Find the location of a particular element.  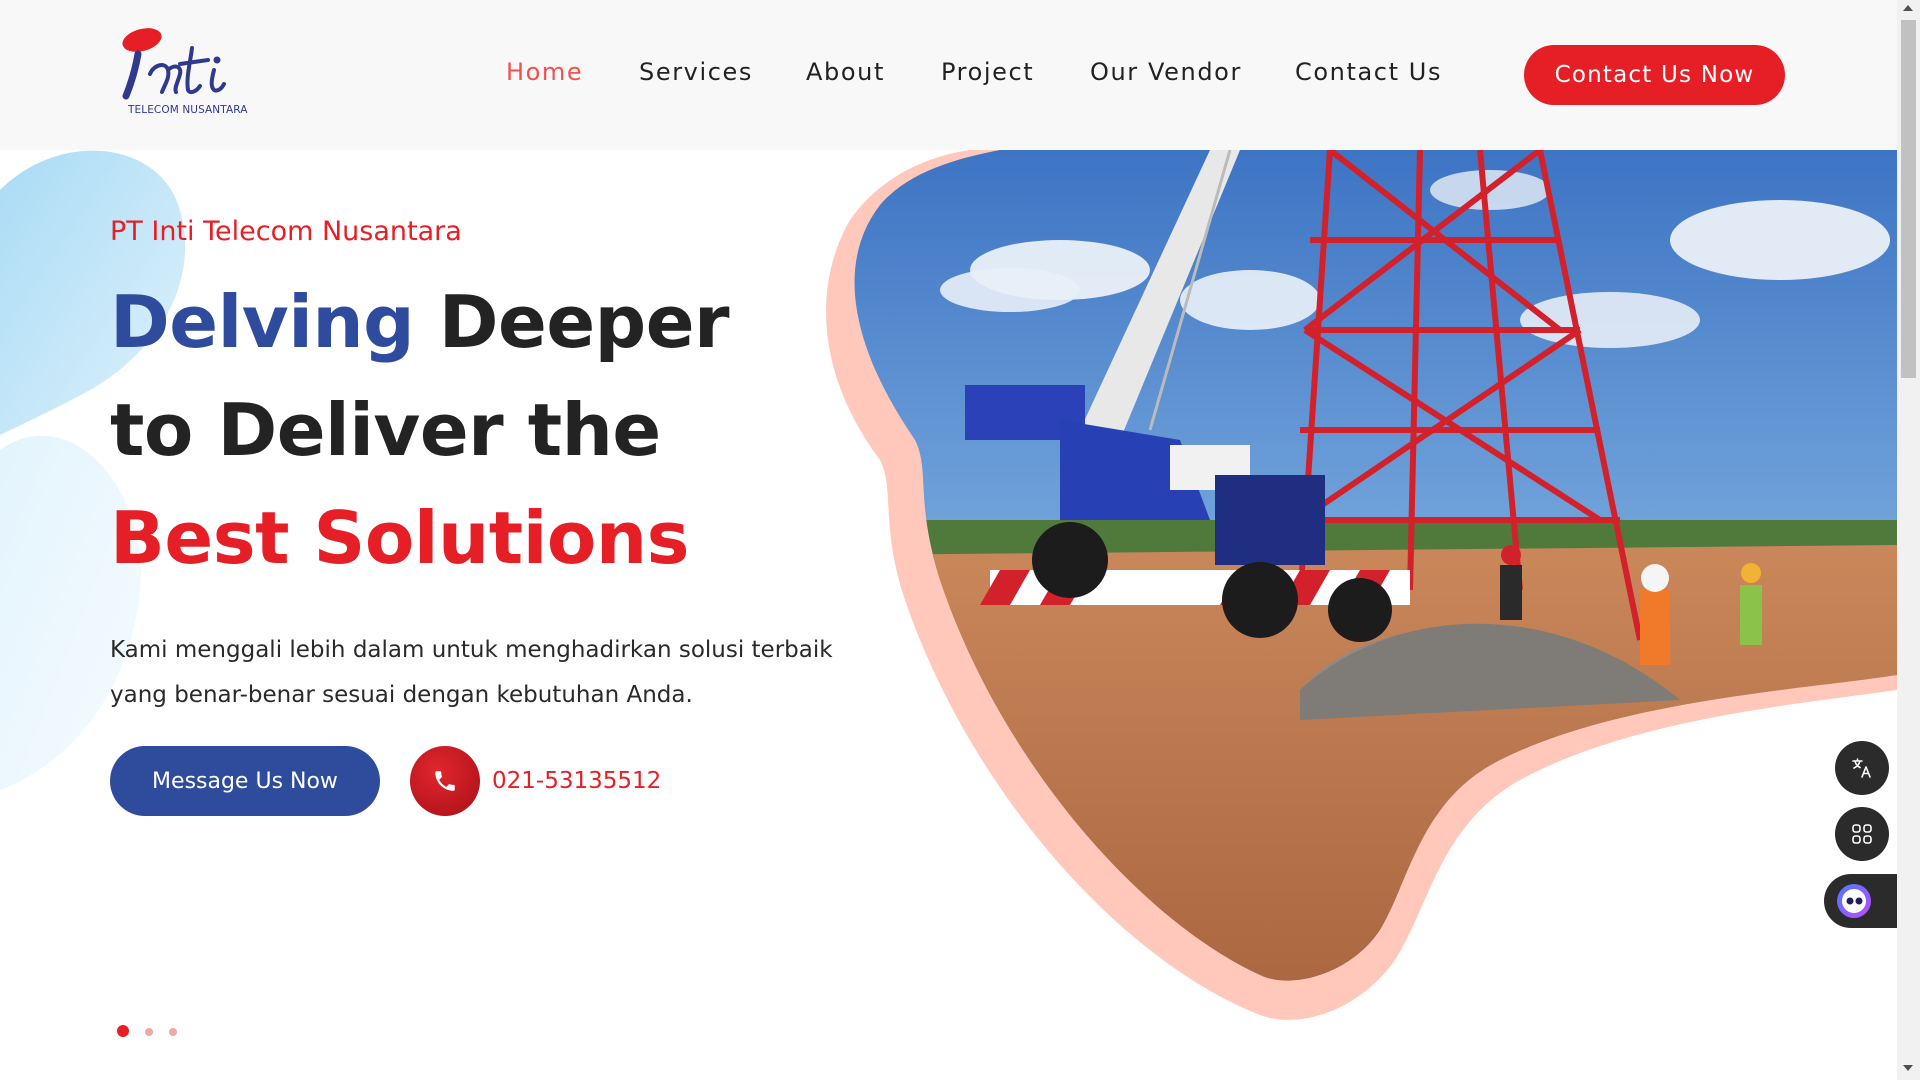

phone-button is located at coordinates (445, 781).